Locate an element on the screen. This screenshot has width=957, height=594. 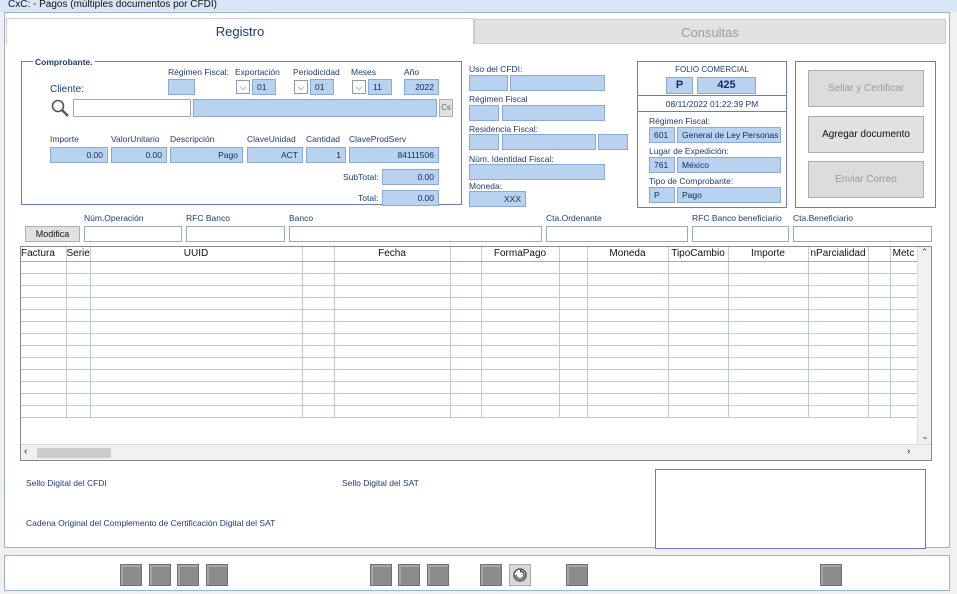
grid-header-cell: Metc is located at coordinates (904, 254).